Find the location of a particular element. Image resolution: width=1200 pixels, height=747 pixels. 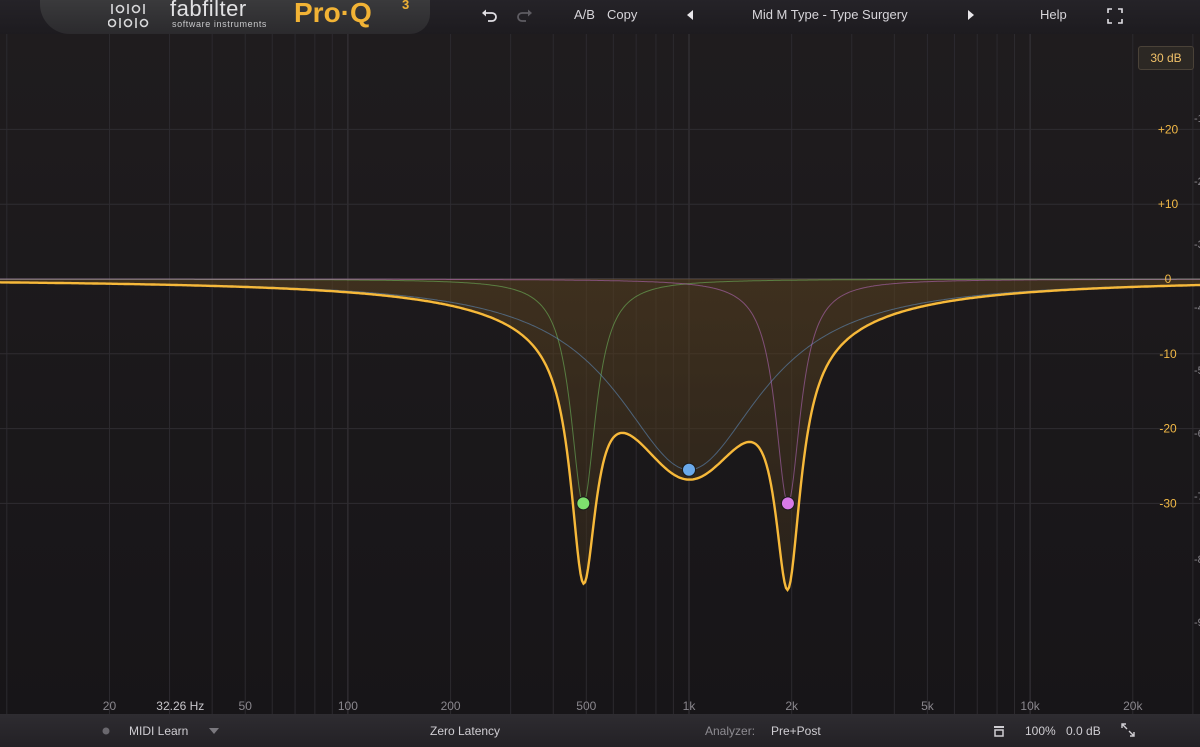

product-name: Pro·Q is located at coordinates (333, 14).